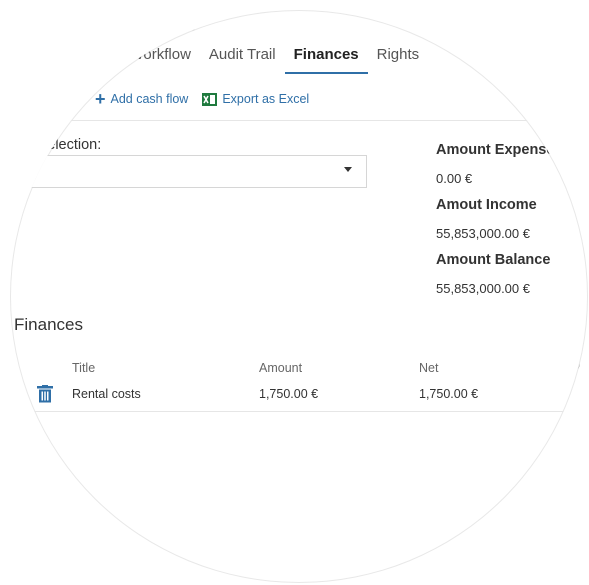 This screenshot has height=585, width=589. Describe the element at coordinates (483, 288) in the screenshot. I see `amount-balance-value: 55,853,000.00 €` at that location.